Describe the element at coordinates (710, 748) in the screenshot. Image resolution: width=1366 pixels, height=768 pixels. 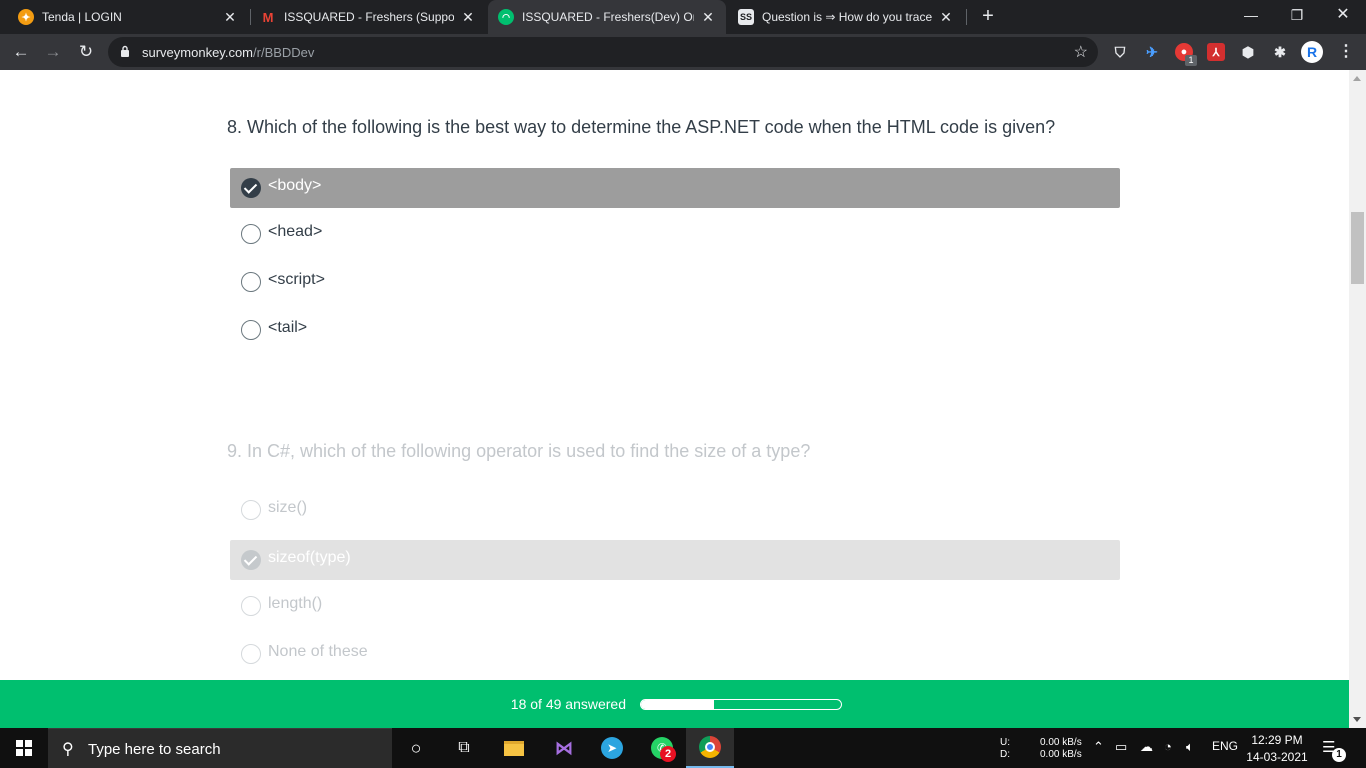
I see `chrome-icon` at that location.